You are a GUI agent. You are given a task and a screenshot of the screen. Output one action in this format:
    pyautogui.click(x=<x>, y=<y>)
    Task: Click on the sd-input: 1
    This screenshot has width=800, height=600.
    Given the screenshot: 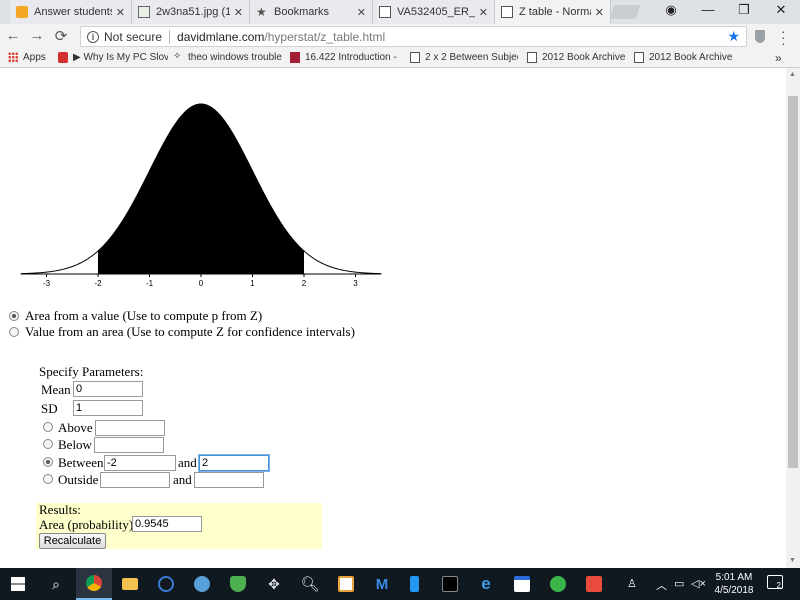 What is the action you would take?
    pyautogui.click(x=108, y=408)
    